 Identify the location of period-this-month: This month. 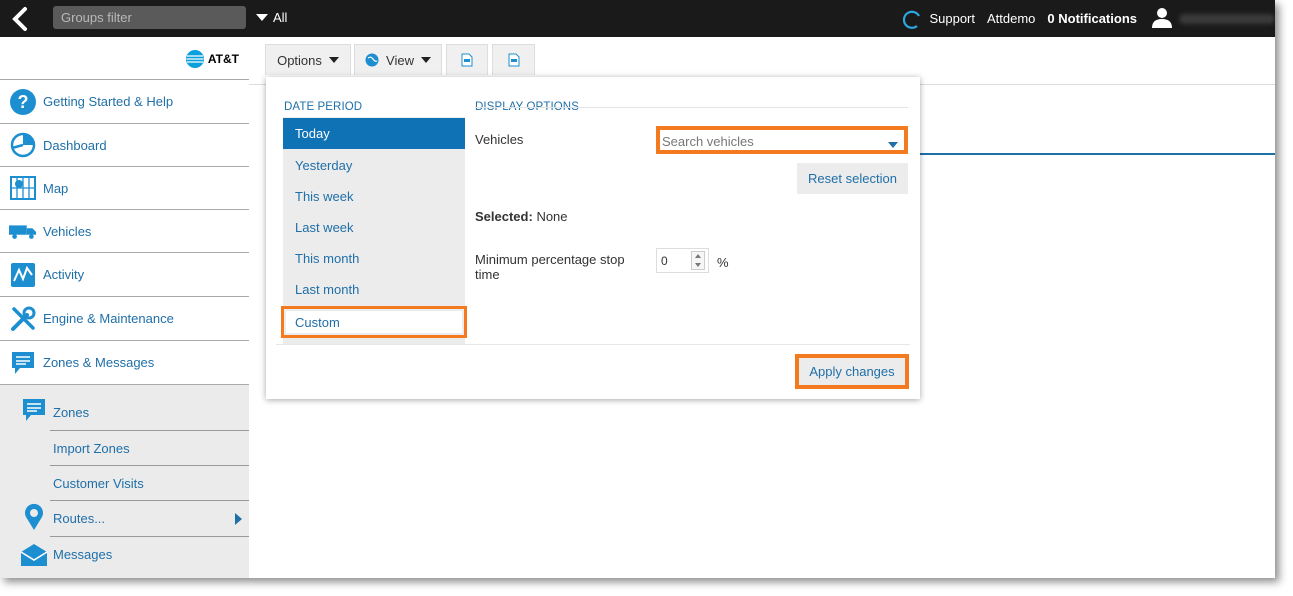
(374, 258).